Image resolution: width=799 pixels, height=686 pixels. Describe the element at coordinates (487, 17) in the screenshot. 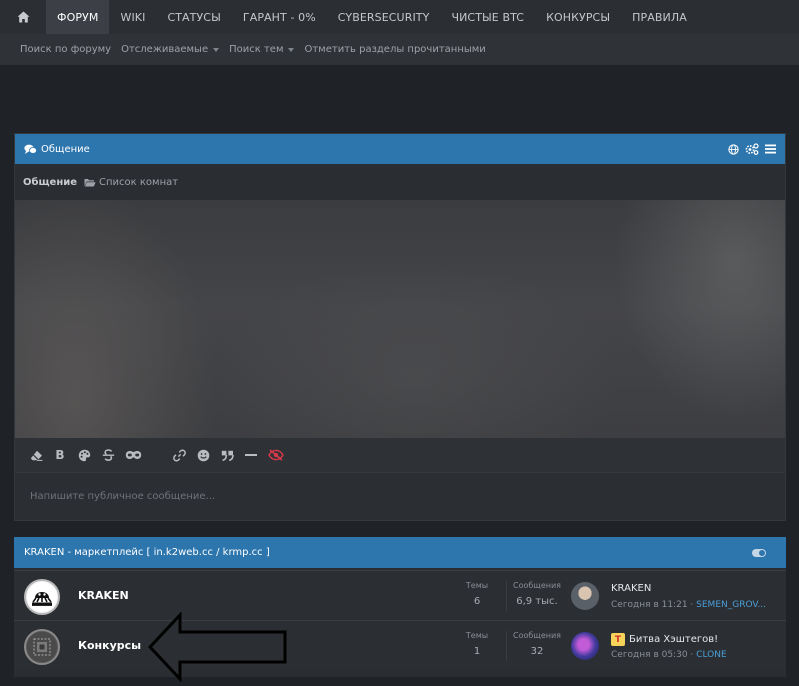

I see `nav-item-clean-btc: ЧИСТЫЕ BTC` at that location.